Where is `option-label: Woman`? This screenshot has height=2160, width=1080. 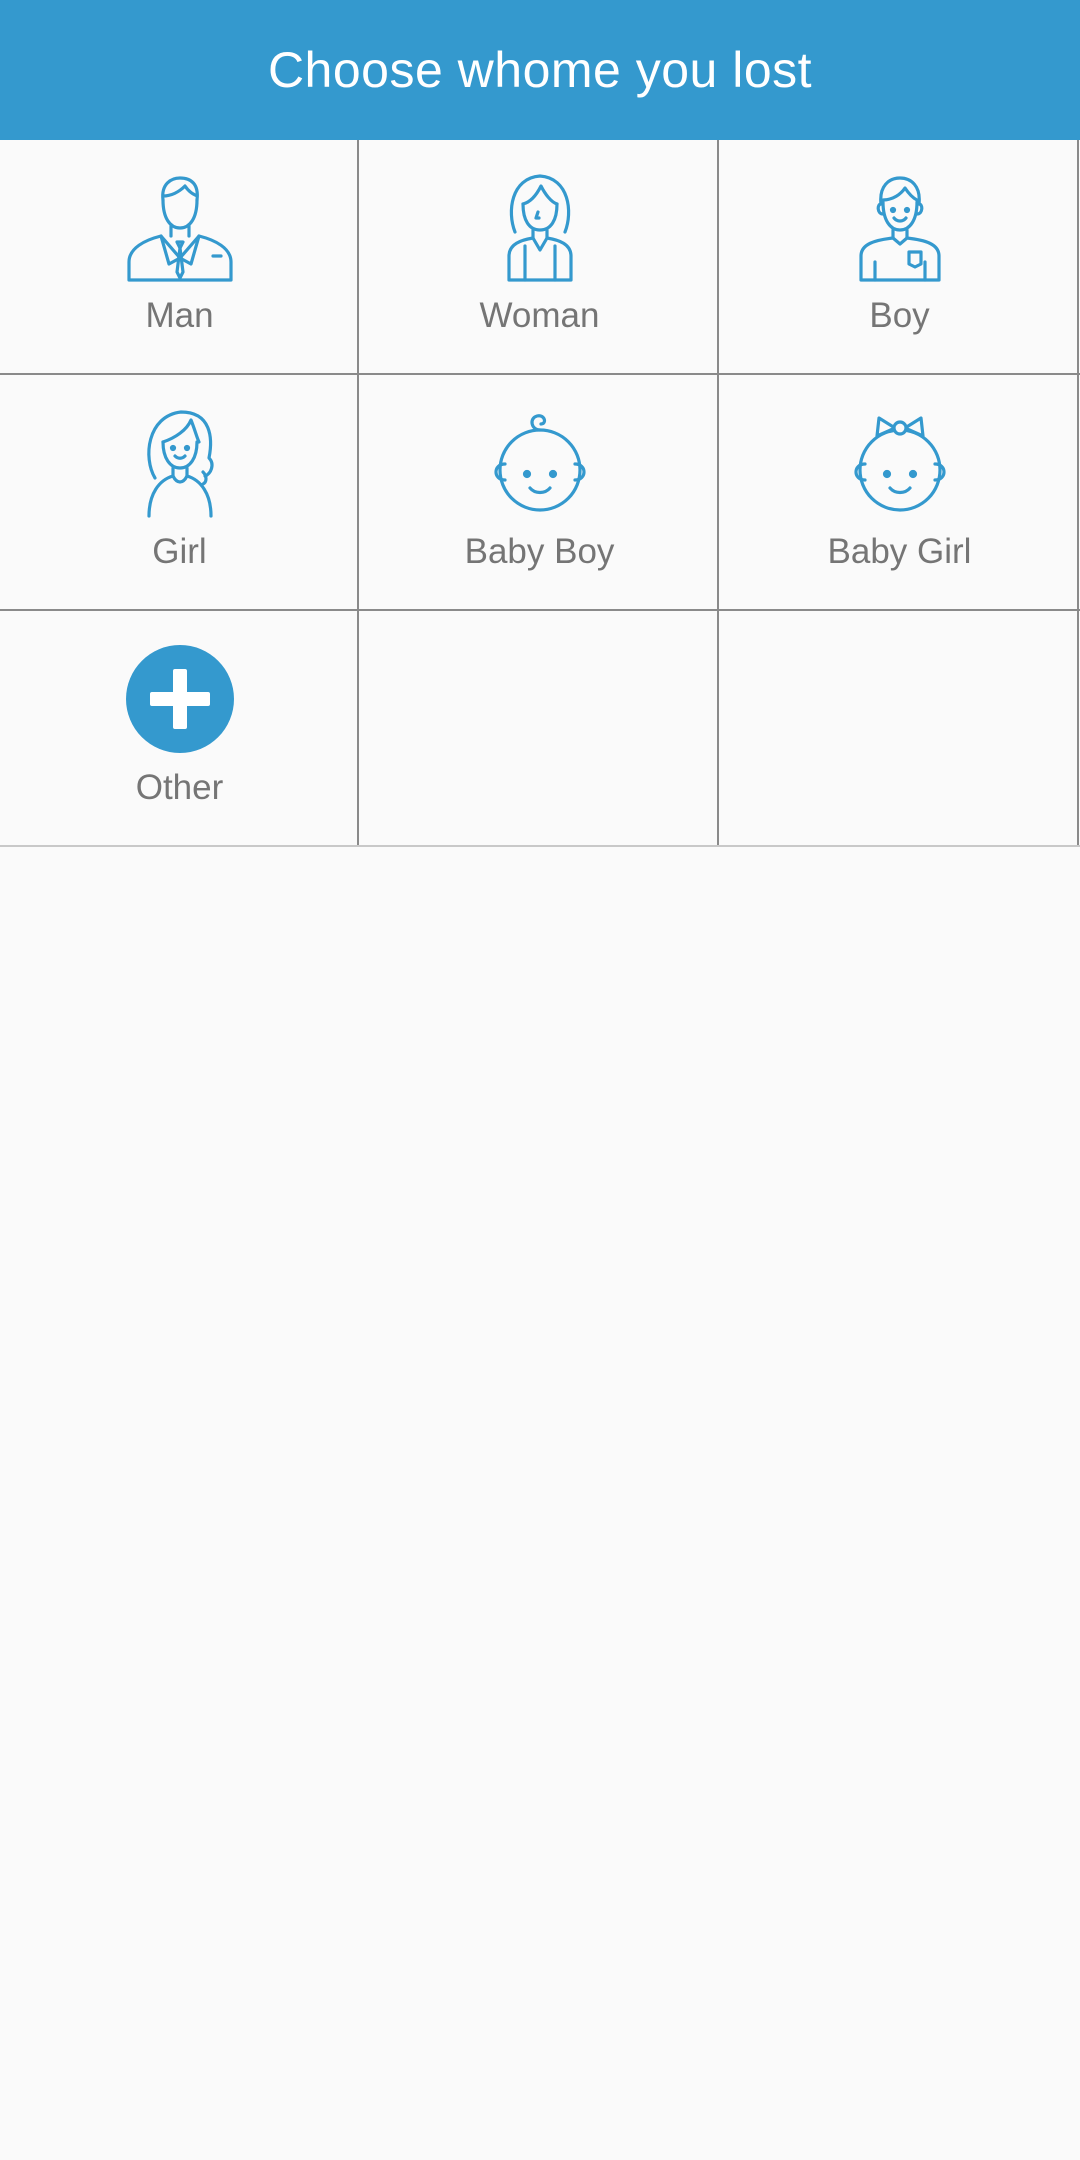
option-label: Woman is located at coordinates (539, 315).